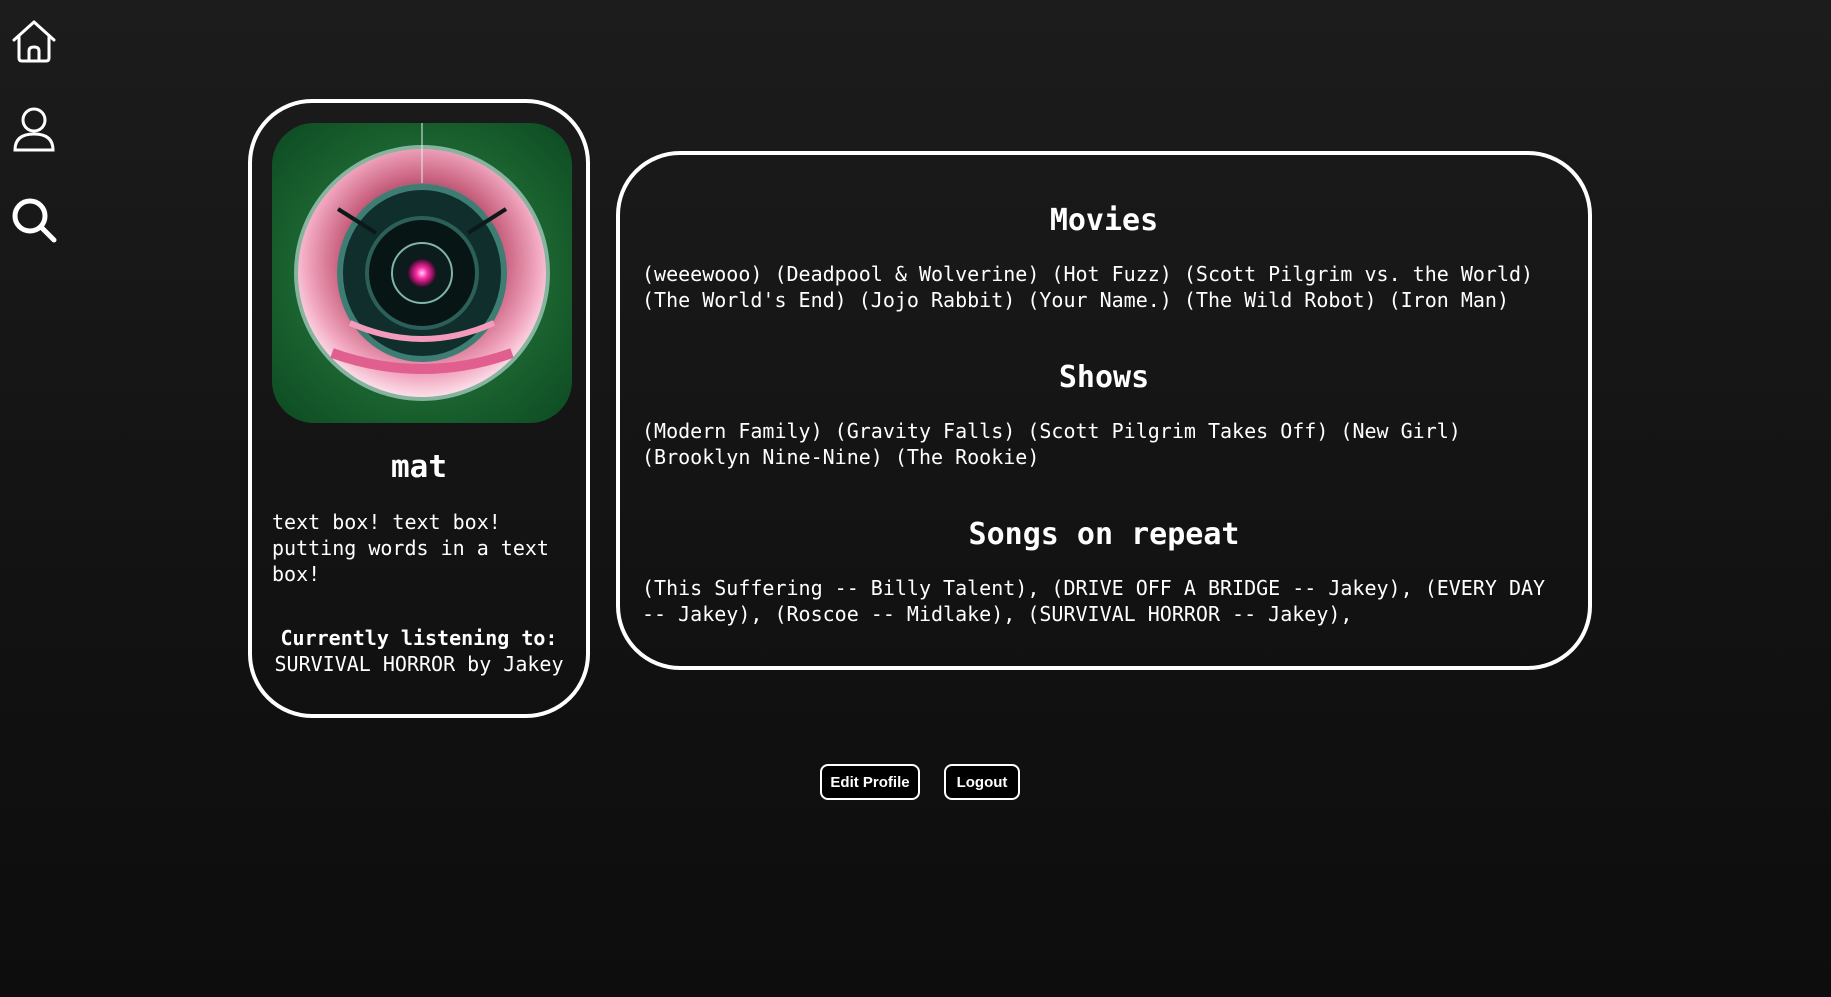  What do you see at coordinates (1104, 377) in the screenshot?
I see `shows-title: Shows` at bounding box center [1104, 377].